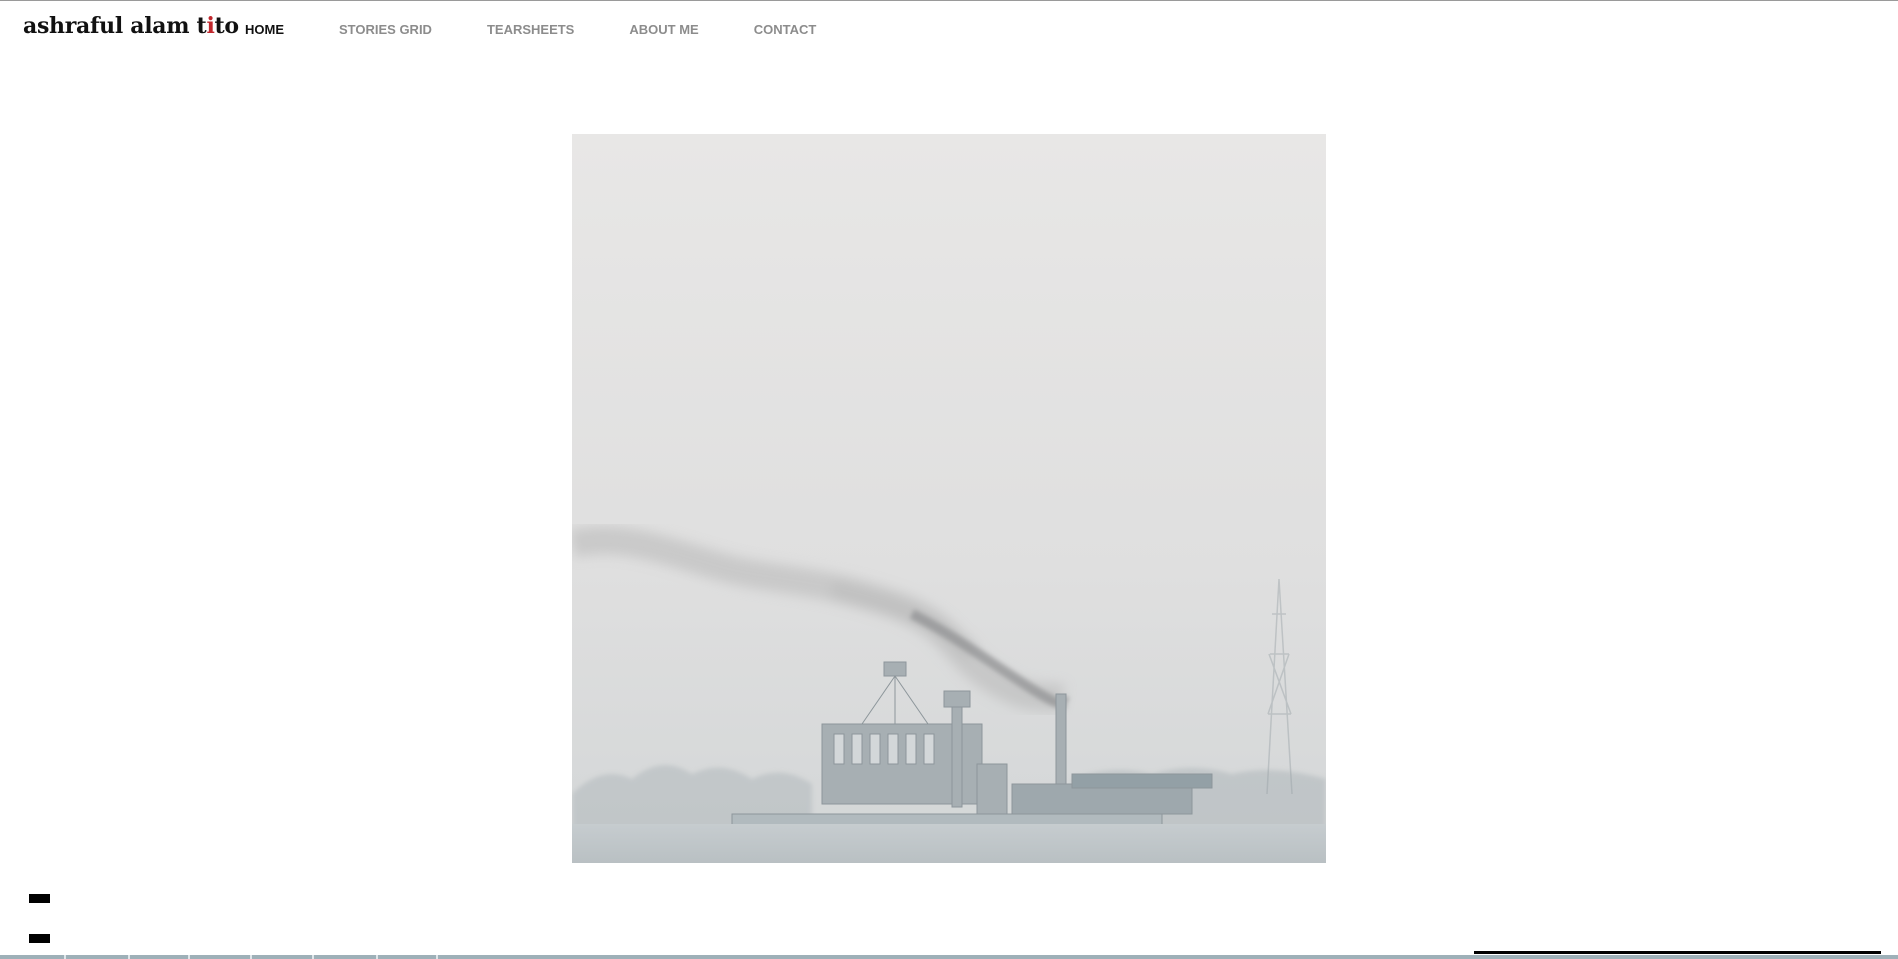 This screenshot has height=959, width=1898. I want to click on nav-home: HOME, so click(264, 29).